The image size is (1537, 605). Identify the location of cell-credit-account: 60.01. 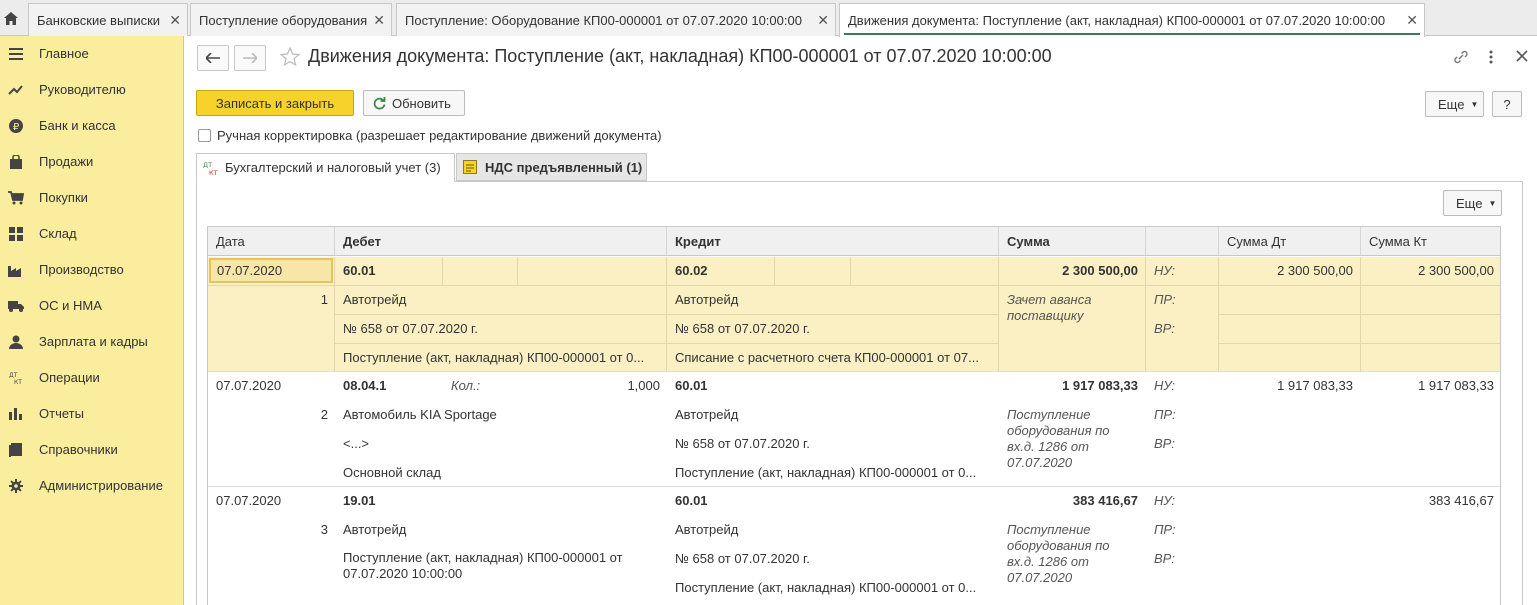
(691, 385).